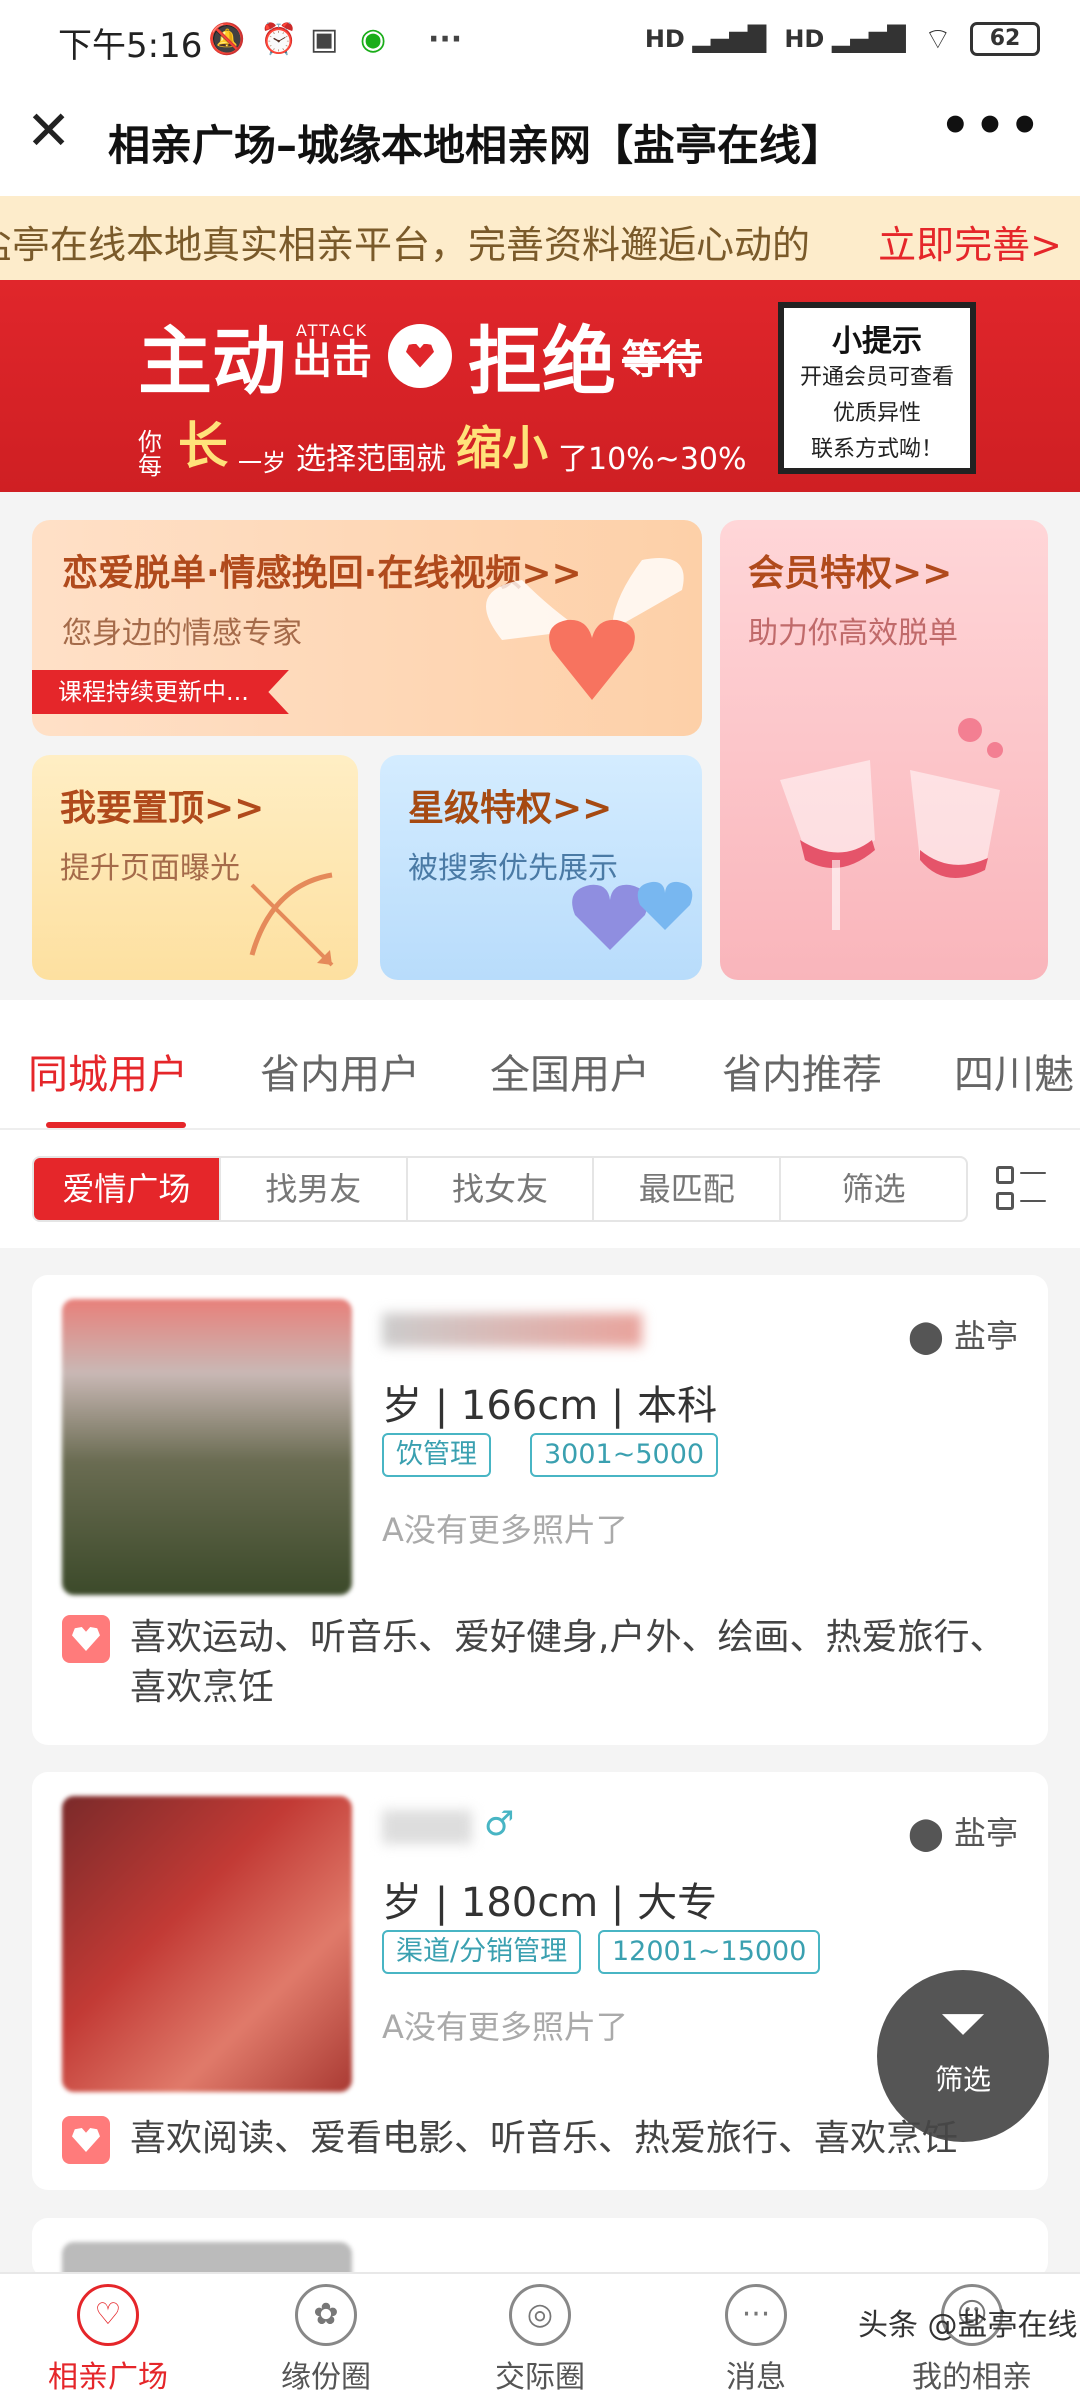 The width and height of the screenshot is (1080, 2400). Describe the element at coordinates (550, 1406) in the screenshot. I see `profile-meta: 岁 | 166cm | 本科` at that location.